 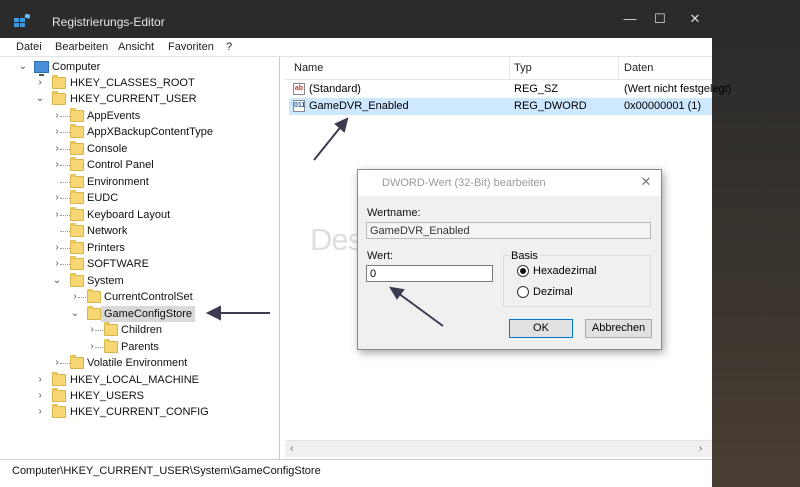 What do you see at coordinates (107, 149) in the screenshot?
I see `tree-item-label: Console` at bounding box center [107, 149].